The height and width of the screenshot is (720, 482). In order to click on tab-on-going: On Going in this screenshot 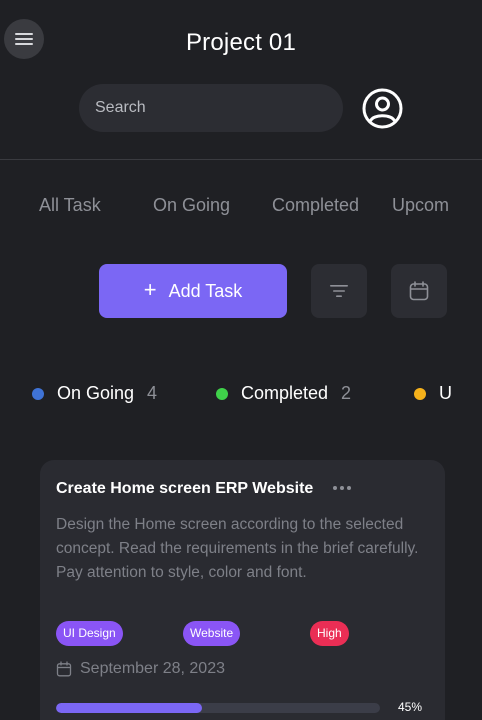, I will do `click(191, 205)`.